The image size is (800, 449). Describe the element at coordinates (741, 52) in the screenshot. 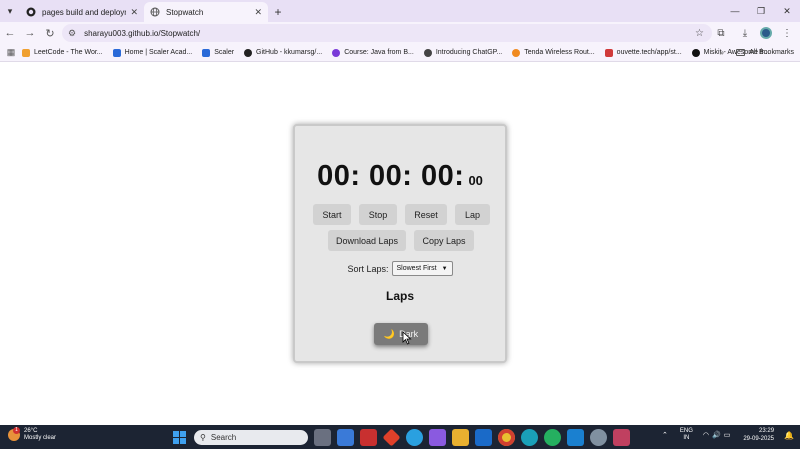

I see `folder-icon` at that location.